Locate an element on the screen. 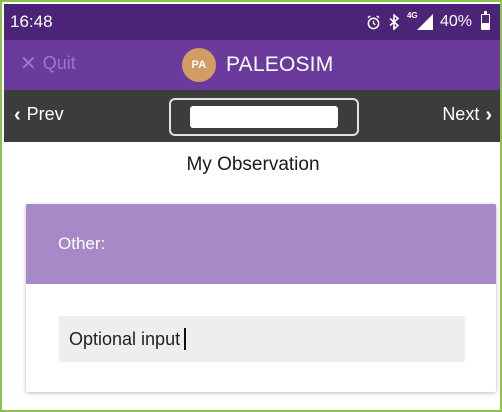 This screenshot has width=502, height=412. alarm-clock-icon is located at coordinates (373, 22).